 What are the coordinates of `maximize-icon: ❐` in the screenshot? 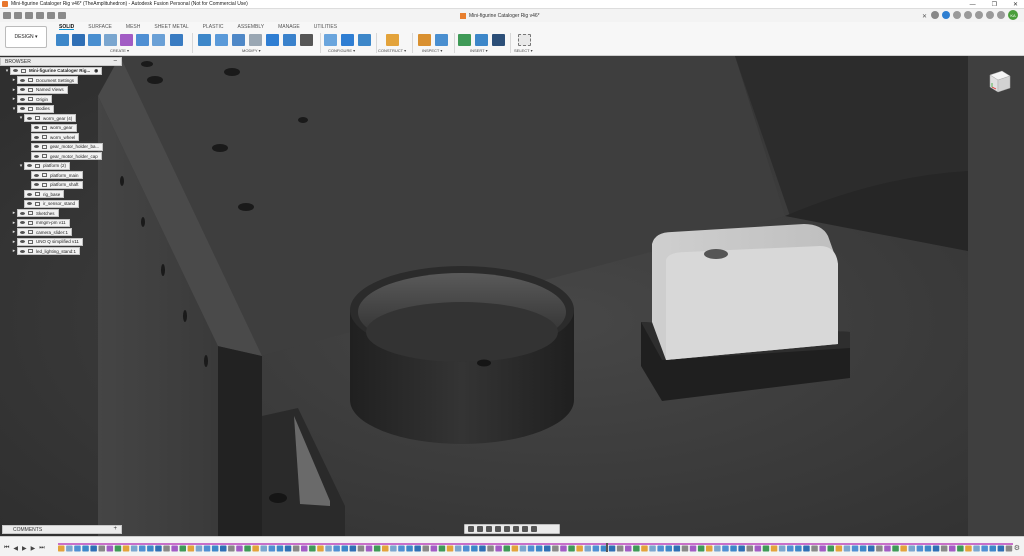 It's located at (994, 4).